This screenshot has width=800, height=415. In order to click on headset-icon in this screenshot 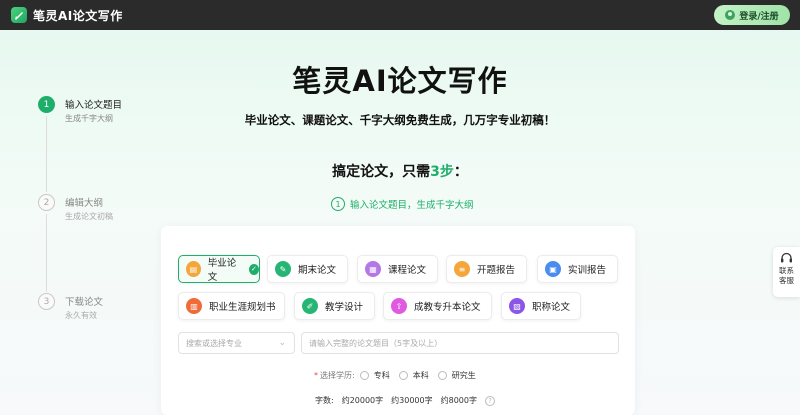, I will do `click(786, 257)`.